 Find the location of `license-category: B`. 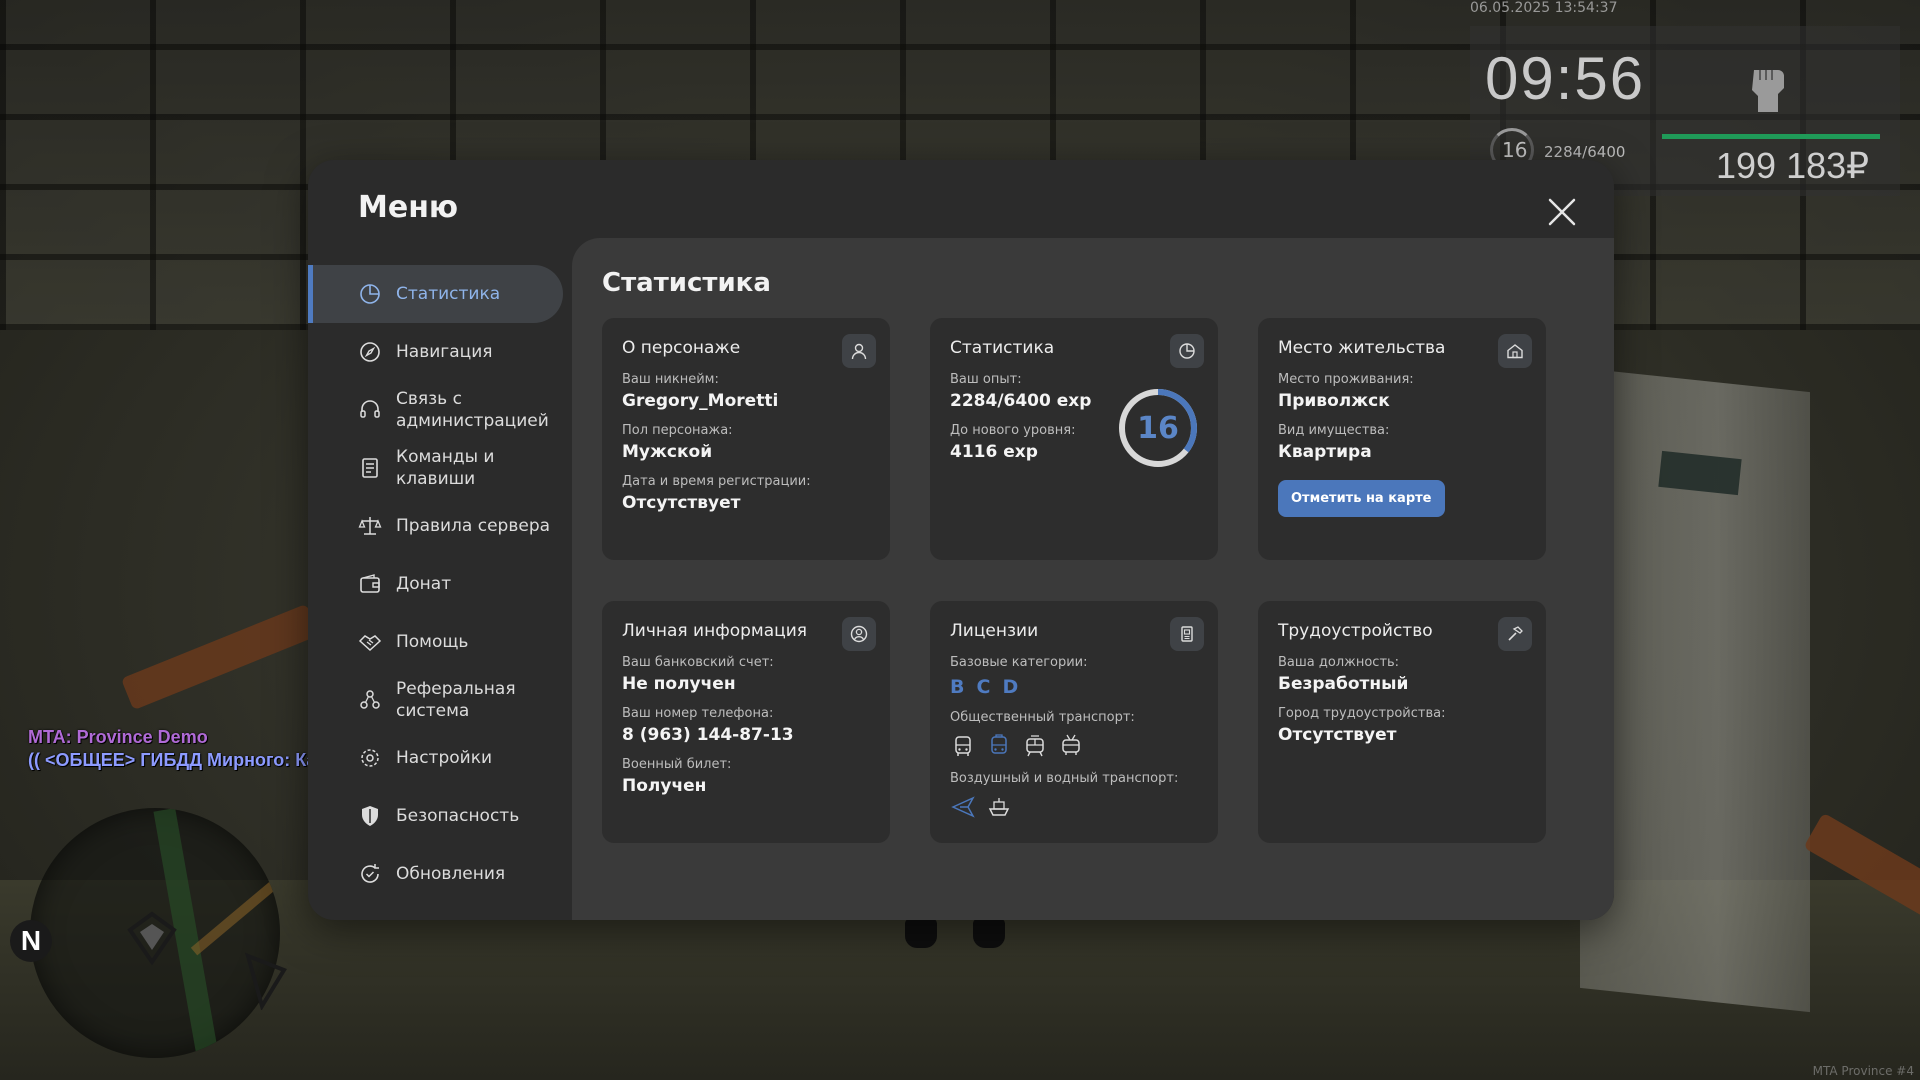

license-category: B is located at coordinates (958, 687).